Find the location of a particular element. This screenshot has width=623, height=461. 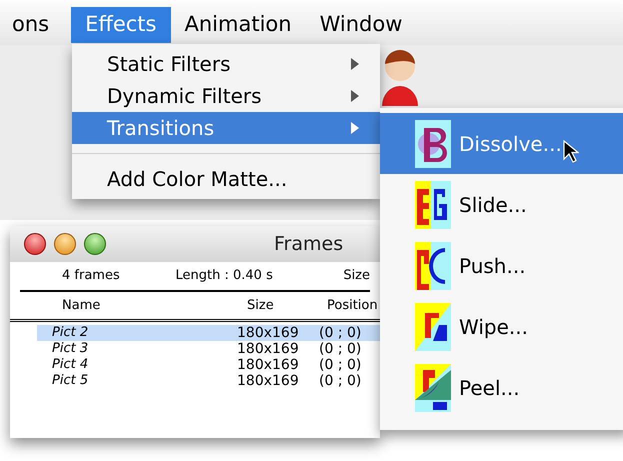

person-icon is located at coordinates (400, 77).